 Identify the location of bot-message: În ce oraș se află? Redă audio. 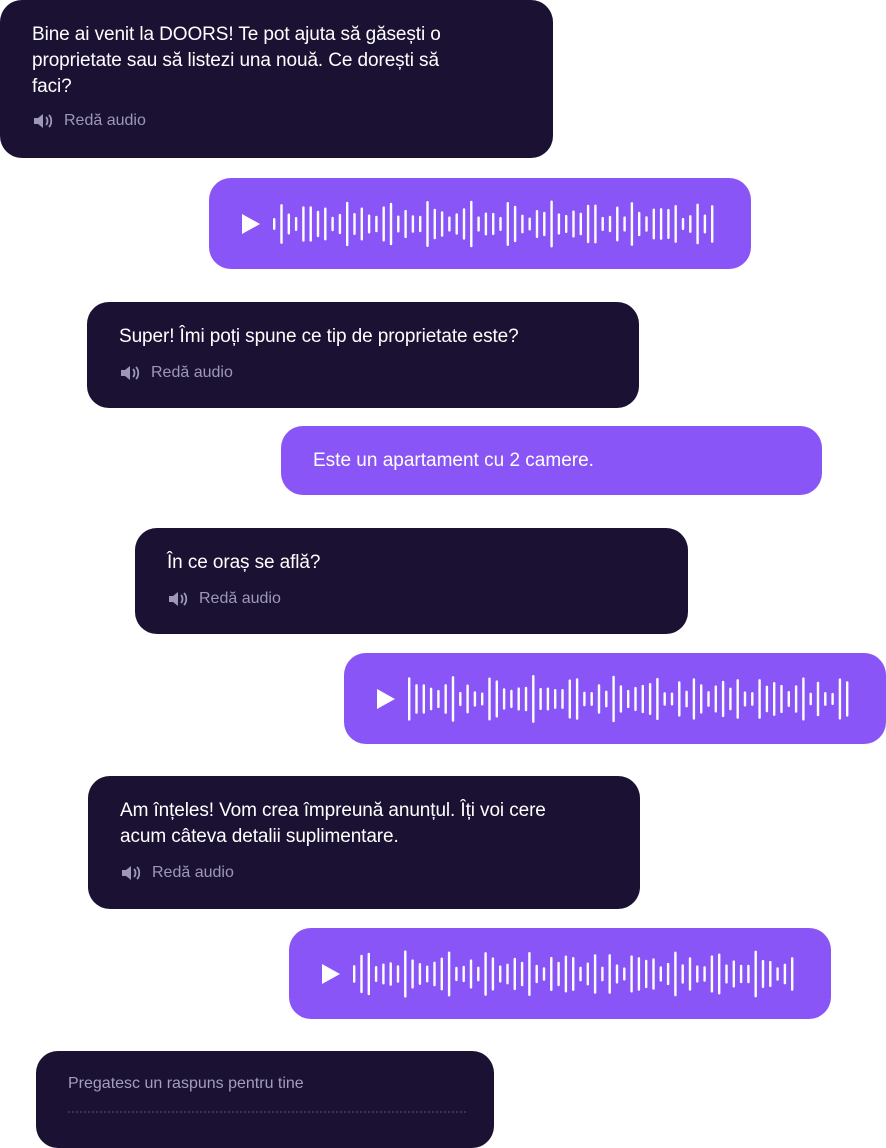
(411, 581).